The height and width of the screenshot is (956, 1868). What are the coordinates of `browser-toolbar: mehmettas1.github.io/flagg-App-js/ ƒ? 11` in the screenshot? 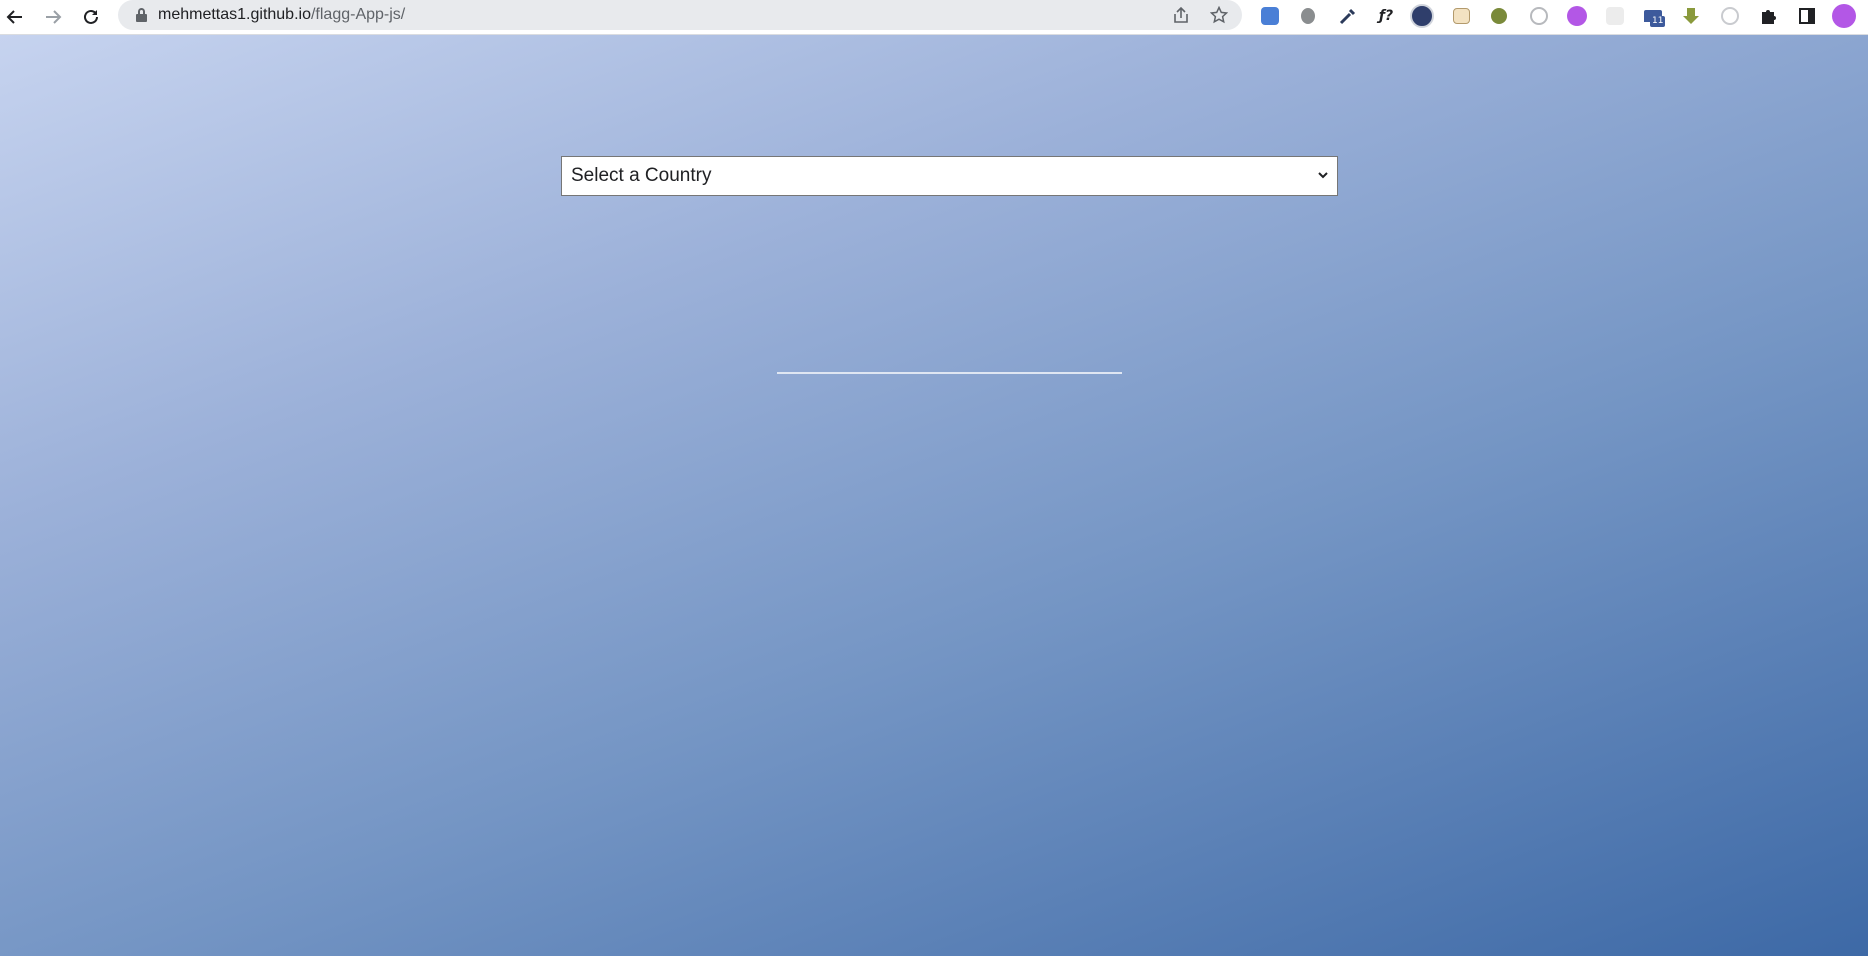 It's located at (934, 17).